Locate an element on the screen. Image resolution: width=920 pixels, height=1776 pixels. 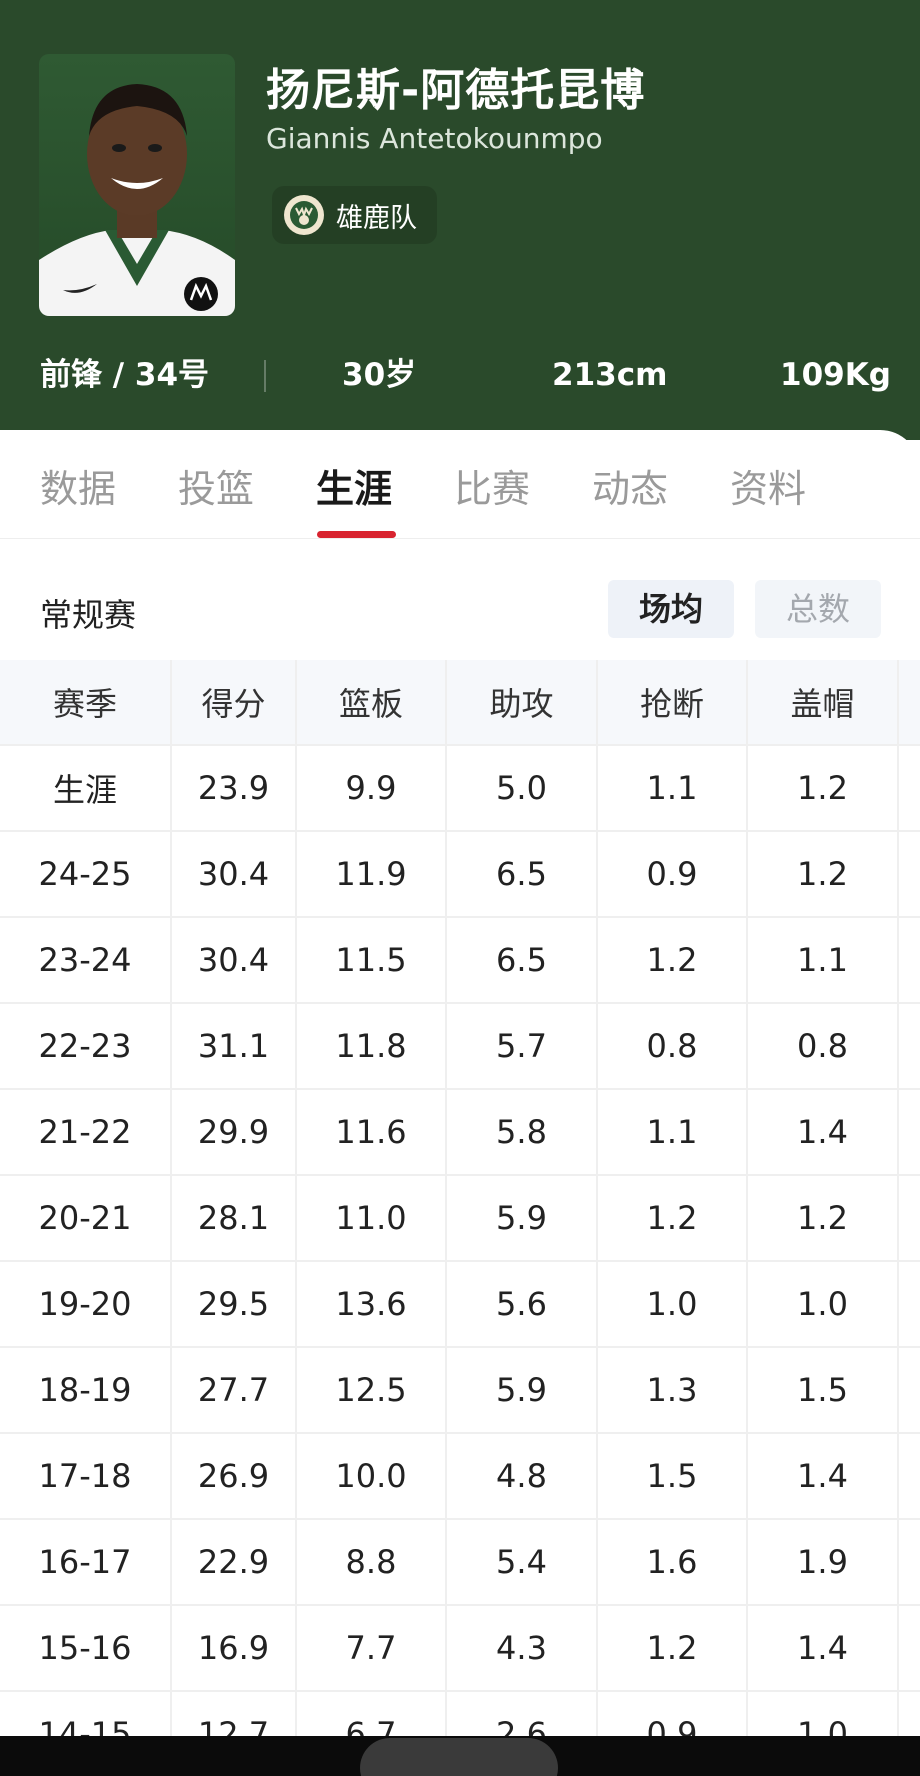
tab-career: 生涯 is located at coordinates (354, 485).